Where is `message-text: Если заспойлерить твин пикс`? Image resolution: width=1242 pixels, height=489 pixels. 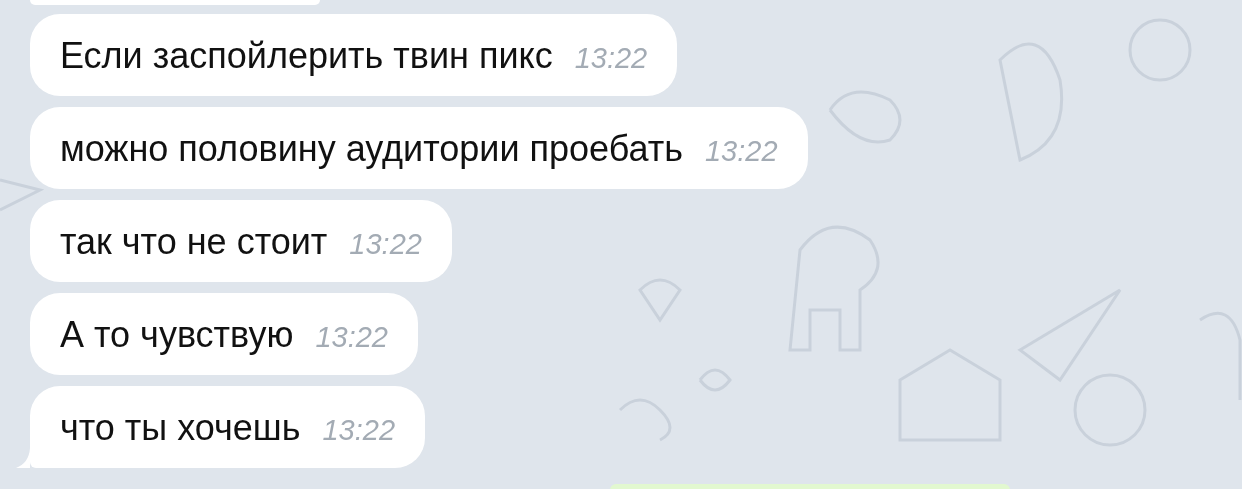 message-text: Если заспойлерить твин пикс is located at coordinates (306, 56).